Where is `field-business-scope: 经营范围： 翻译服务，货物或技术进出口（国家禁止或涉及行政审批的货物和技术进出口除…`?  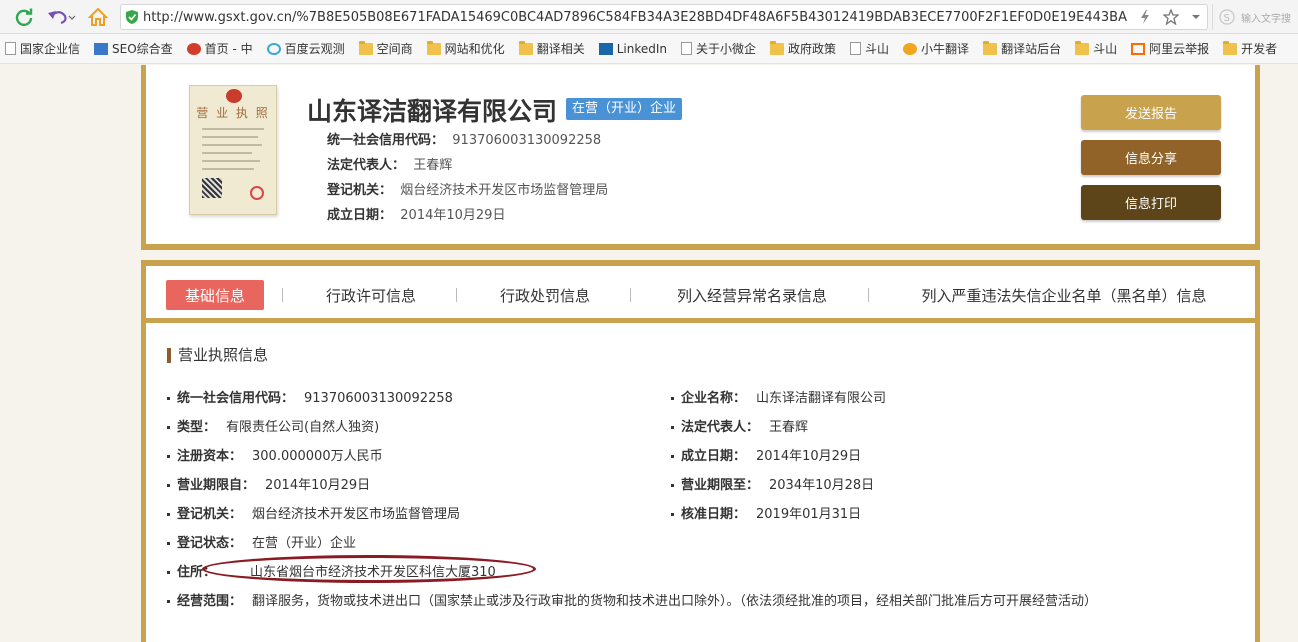 field-business-scope: 经营范围： 翻译服务，货物或技术进出口（国家禁止或涉及行政审批的货物和技术进出口除… is located at coordinates (632, 599).